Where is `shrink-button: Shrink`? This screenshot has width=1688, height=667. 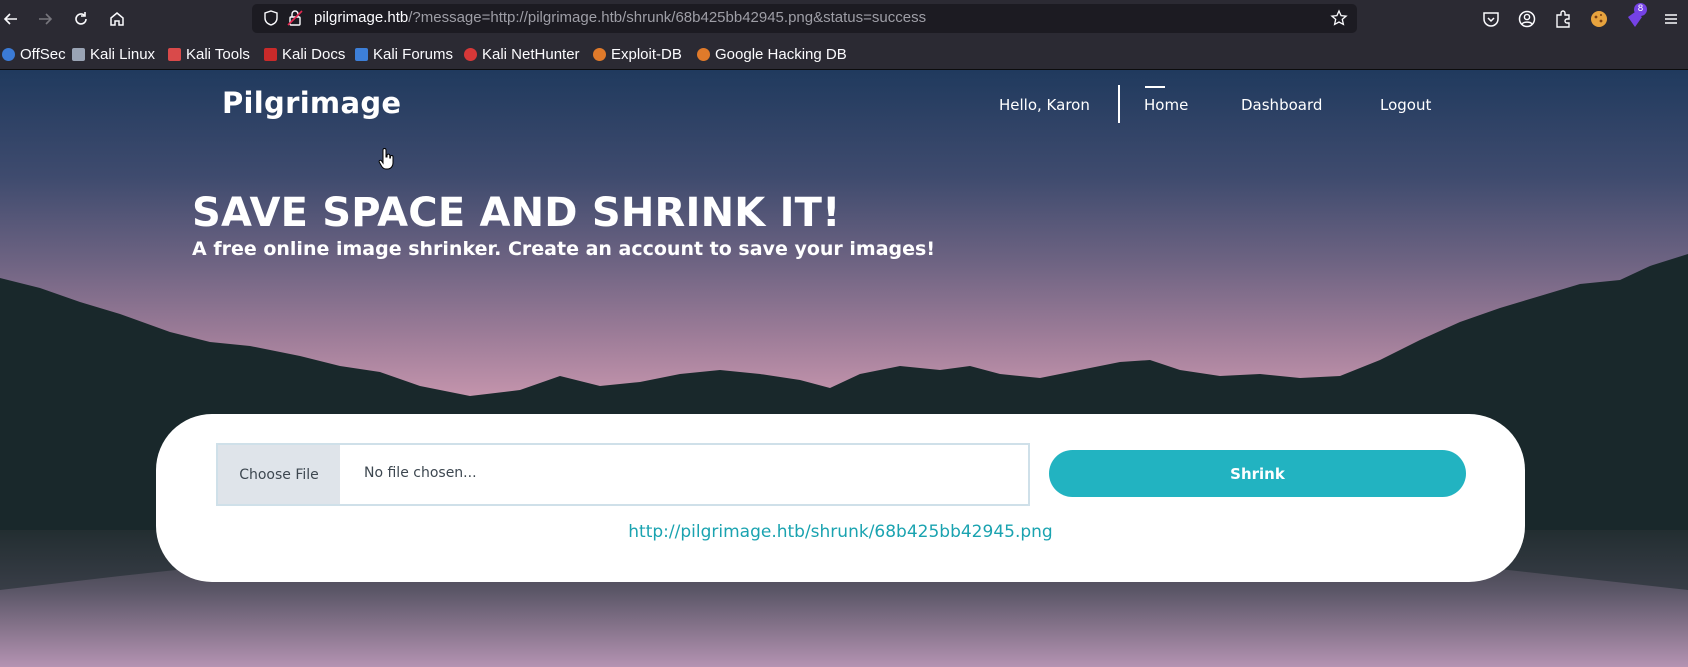 shrink-button: Shrink is located at coordinates (1257, 473).